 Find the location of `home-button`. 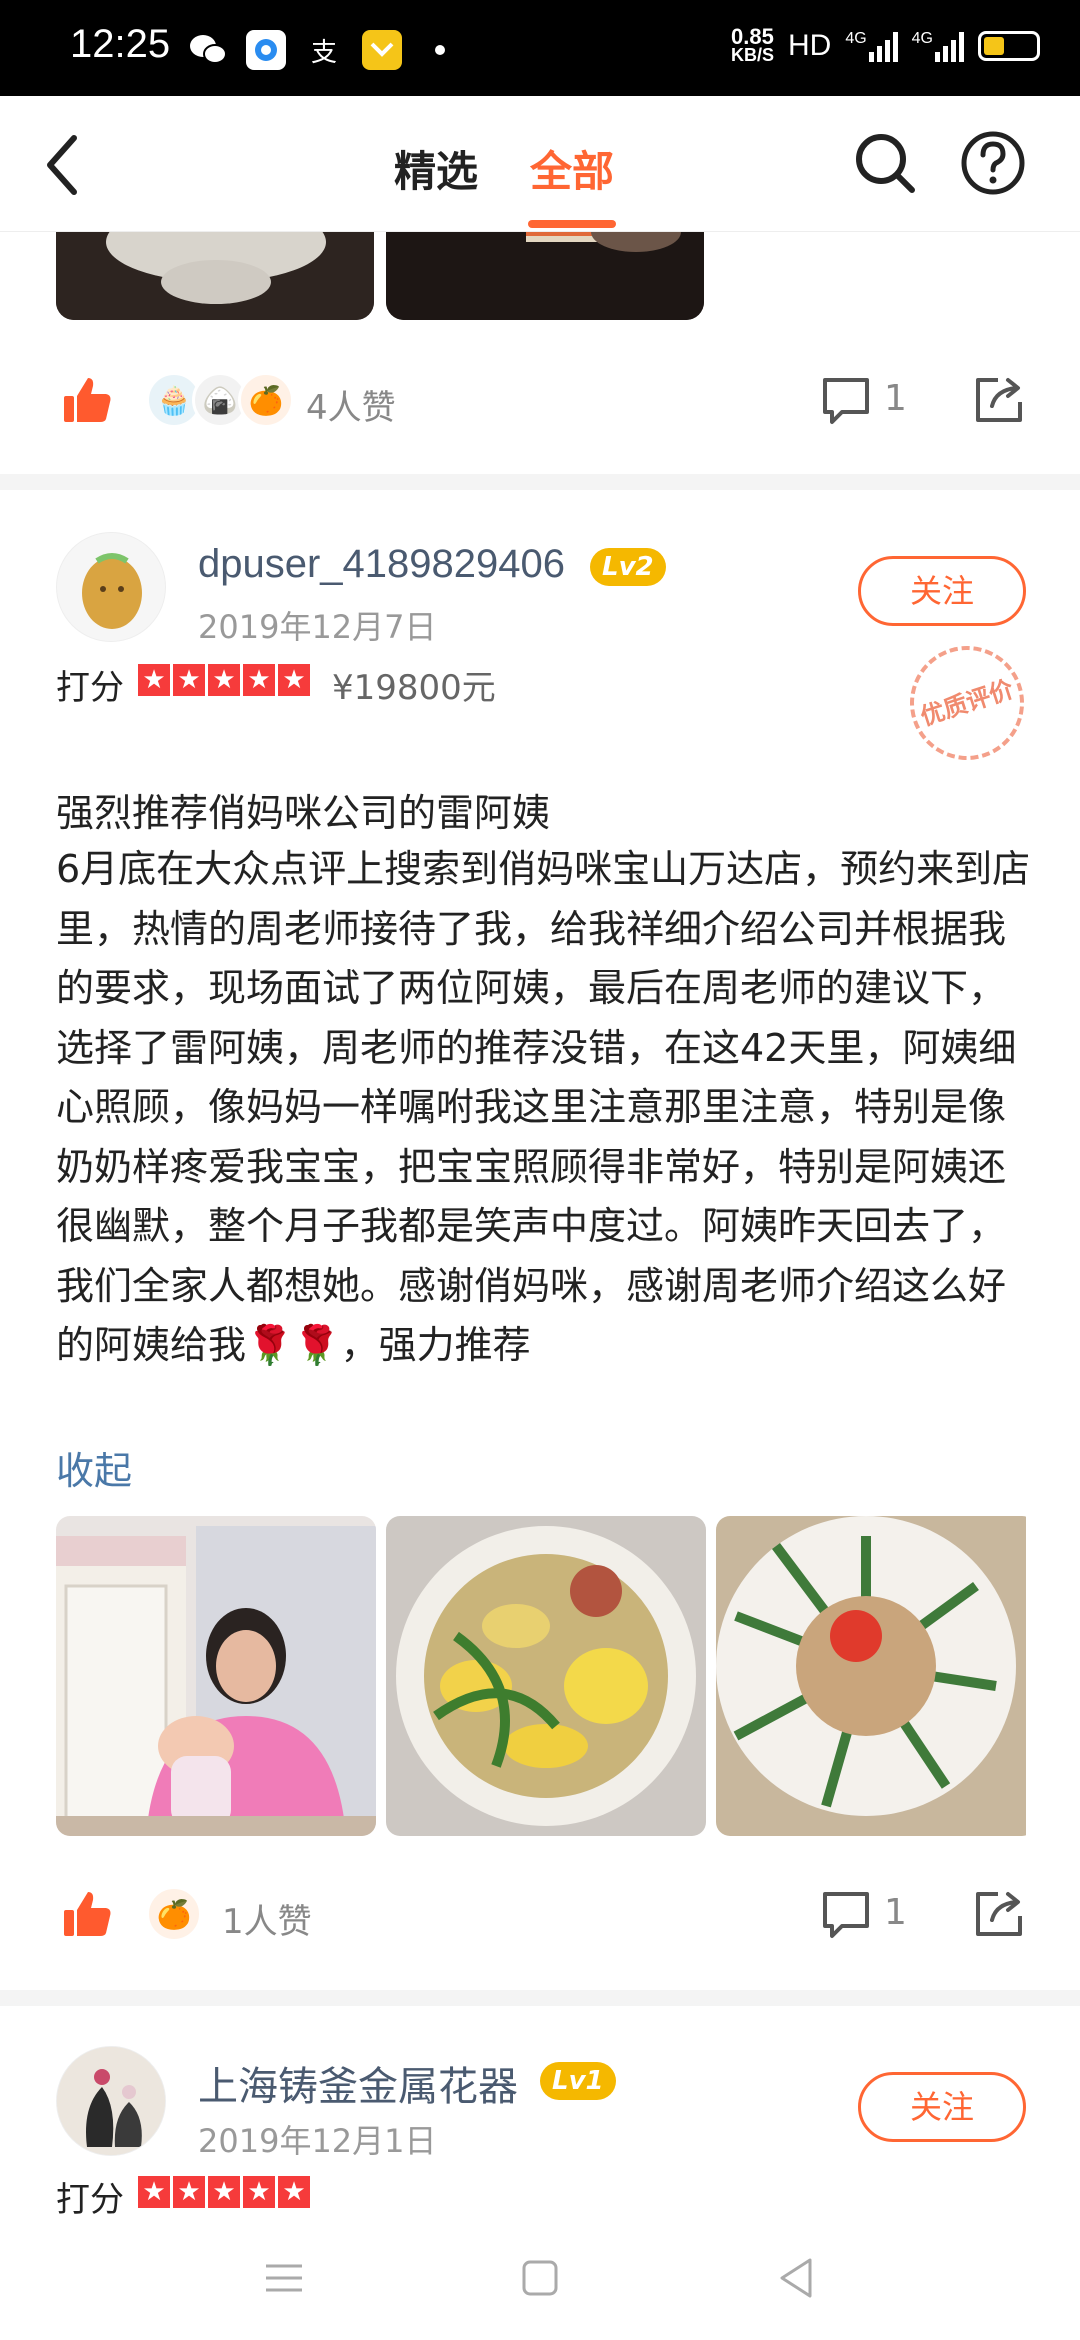

home-button is located at coordinates (540, 2280).